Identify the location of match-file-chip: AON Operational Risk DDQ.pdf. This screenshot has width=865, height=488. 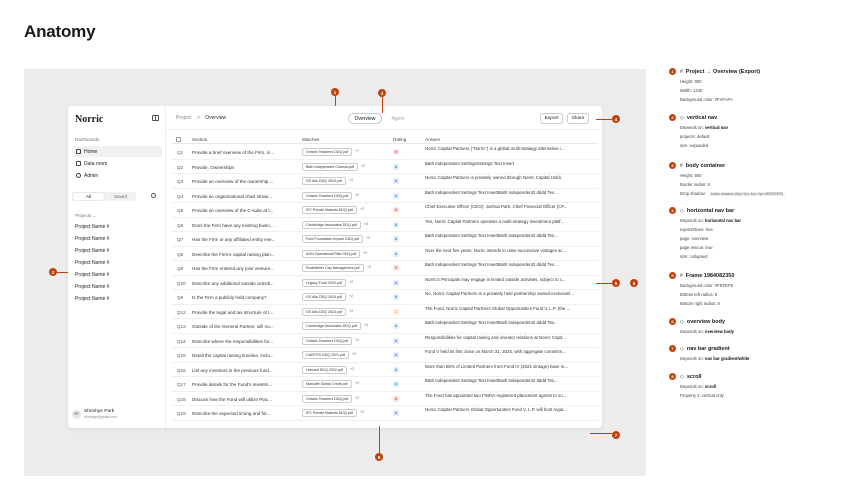
(331, 253).